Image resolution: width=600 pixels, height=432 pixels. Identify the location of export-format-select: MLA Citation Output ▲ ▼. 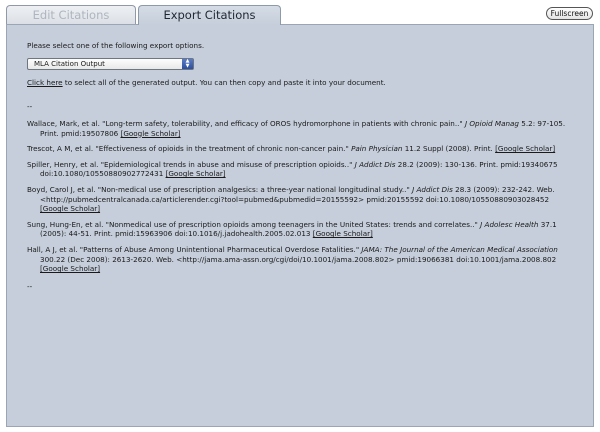
(110, 64).